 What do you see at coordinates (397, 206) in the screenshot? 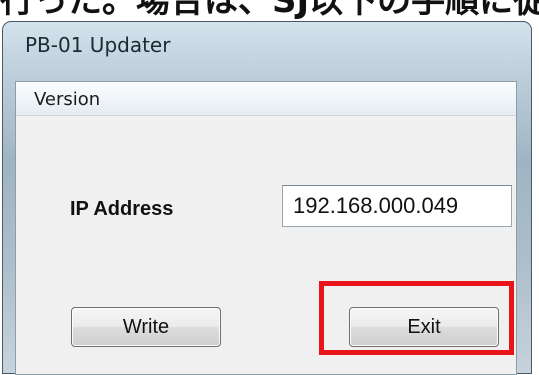
I see `ip-address-input` at bounding box center [397, 206].